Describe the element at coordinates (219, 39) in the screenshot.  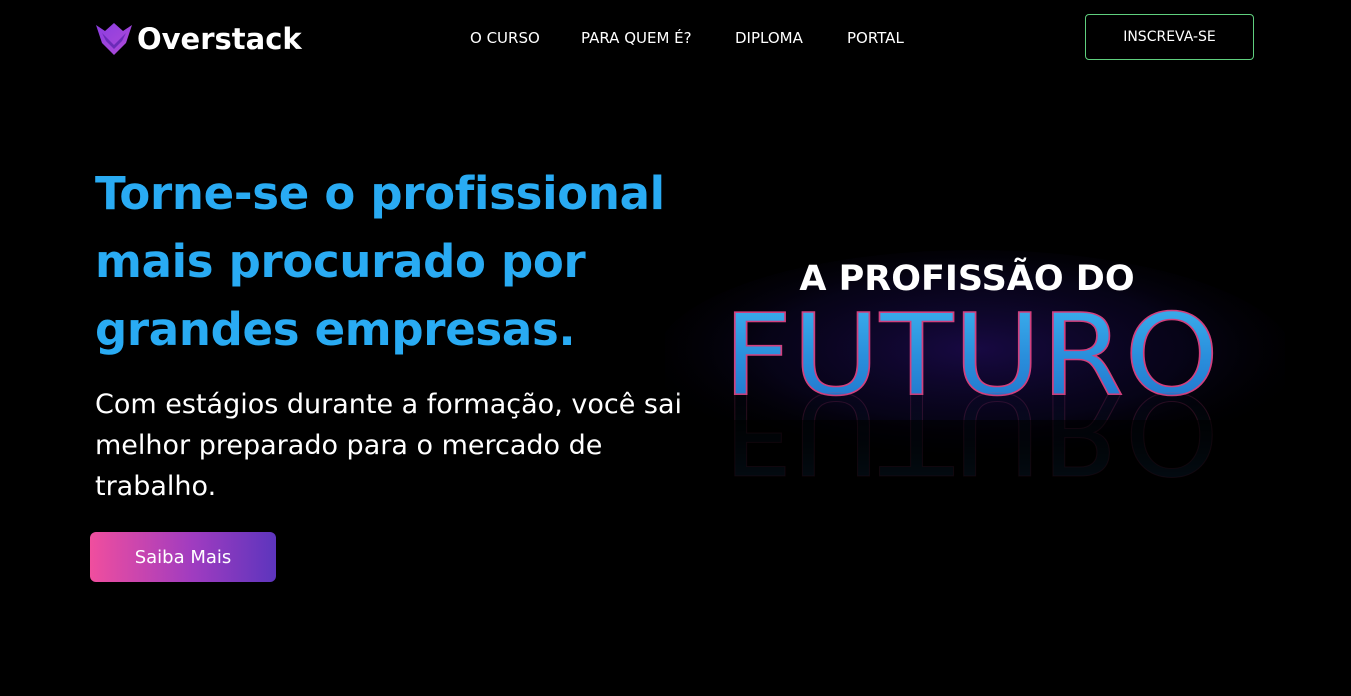
I see `brand-name: Overstack` at that location.